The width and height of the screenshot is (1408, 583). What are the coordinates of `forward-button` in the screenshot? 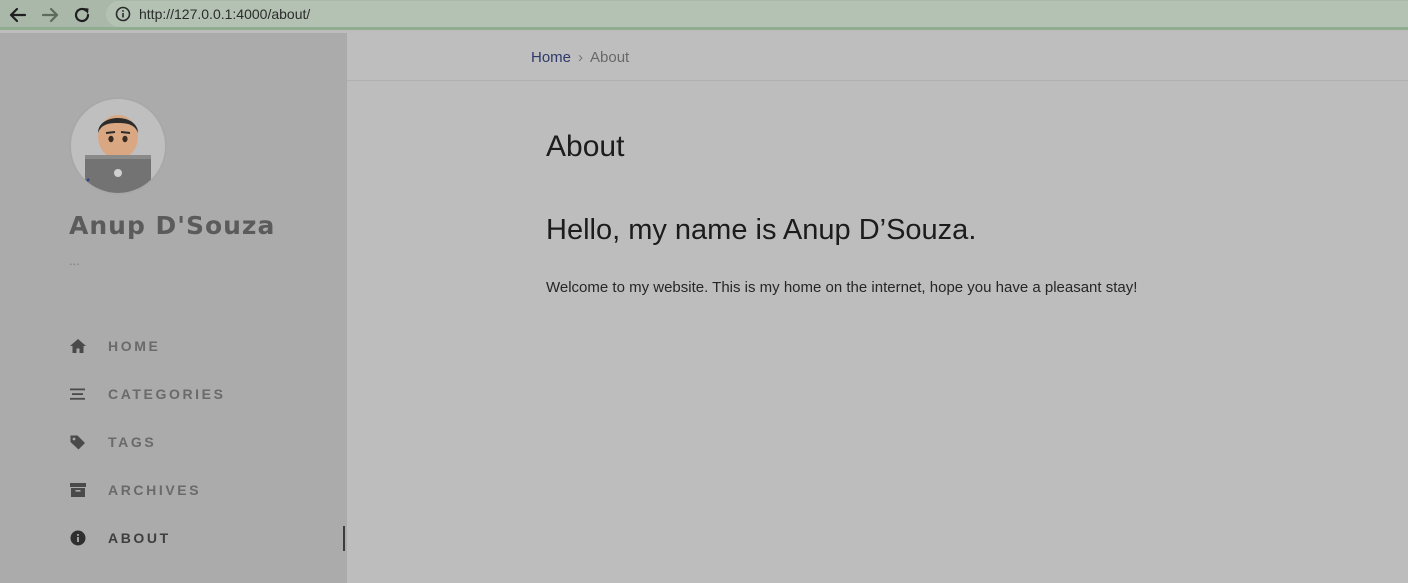 It's located at (50, 15).